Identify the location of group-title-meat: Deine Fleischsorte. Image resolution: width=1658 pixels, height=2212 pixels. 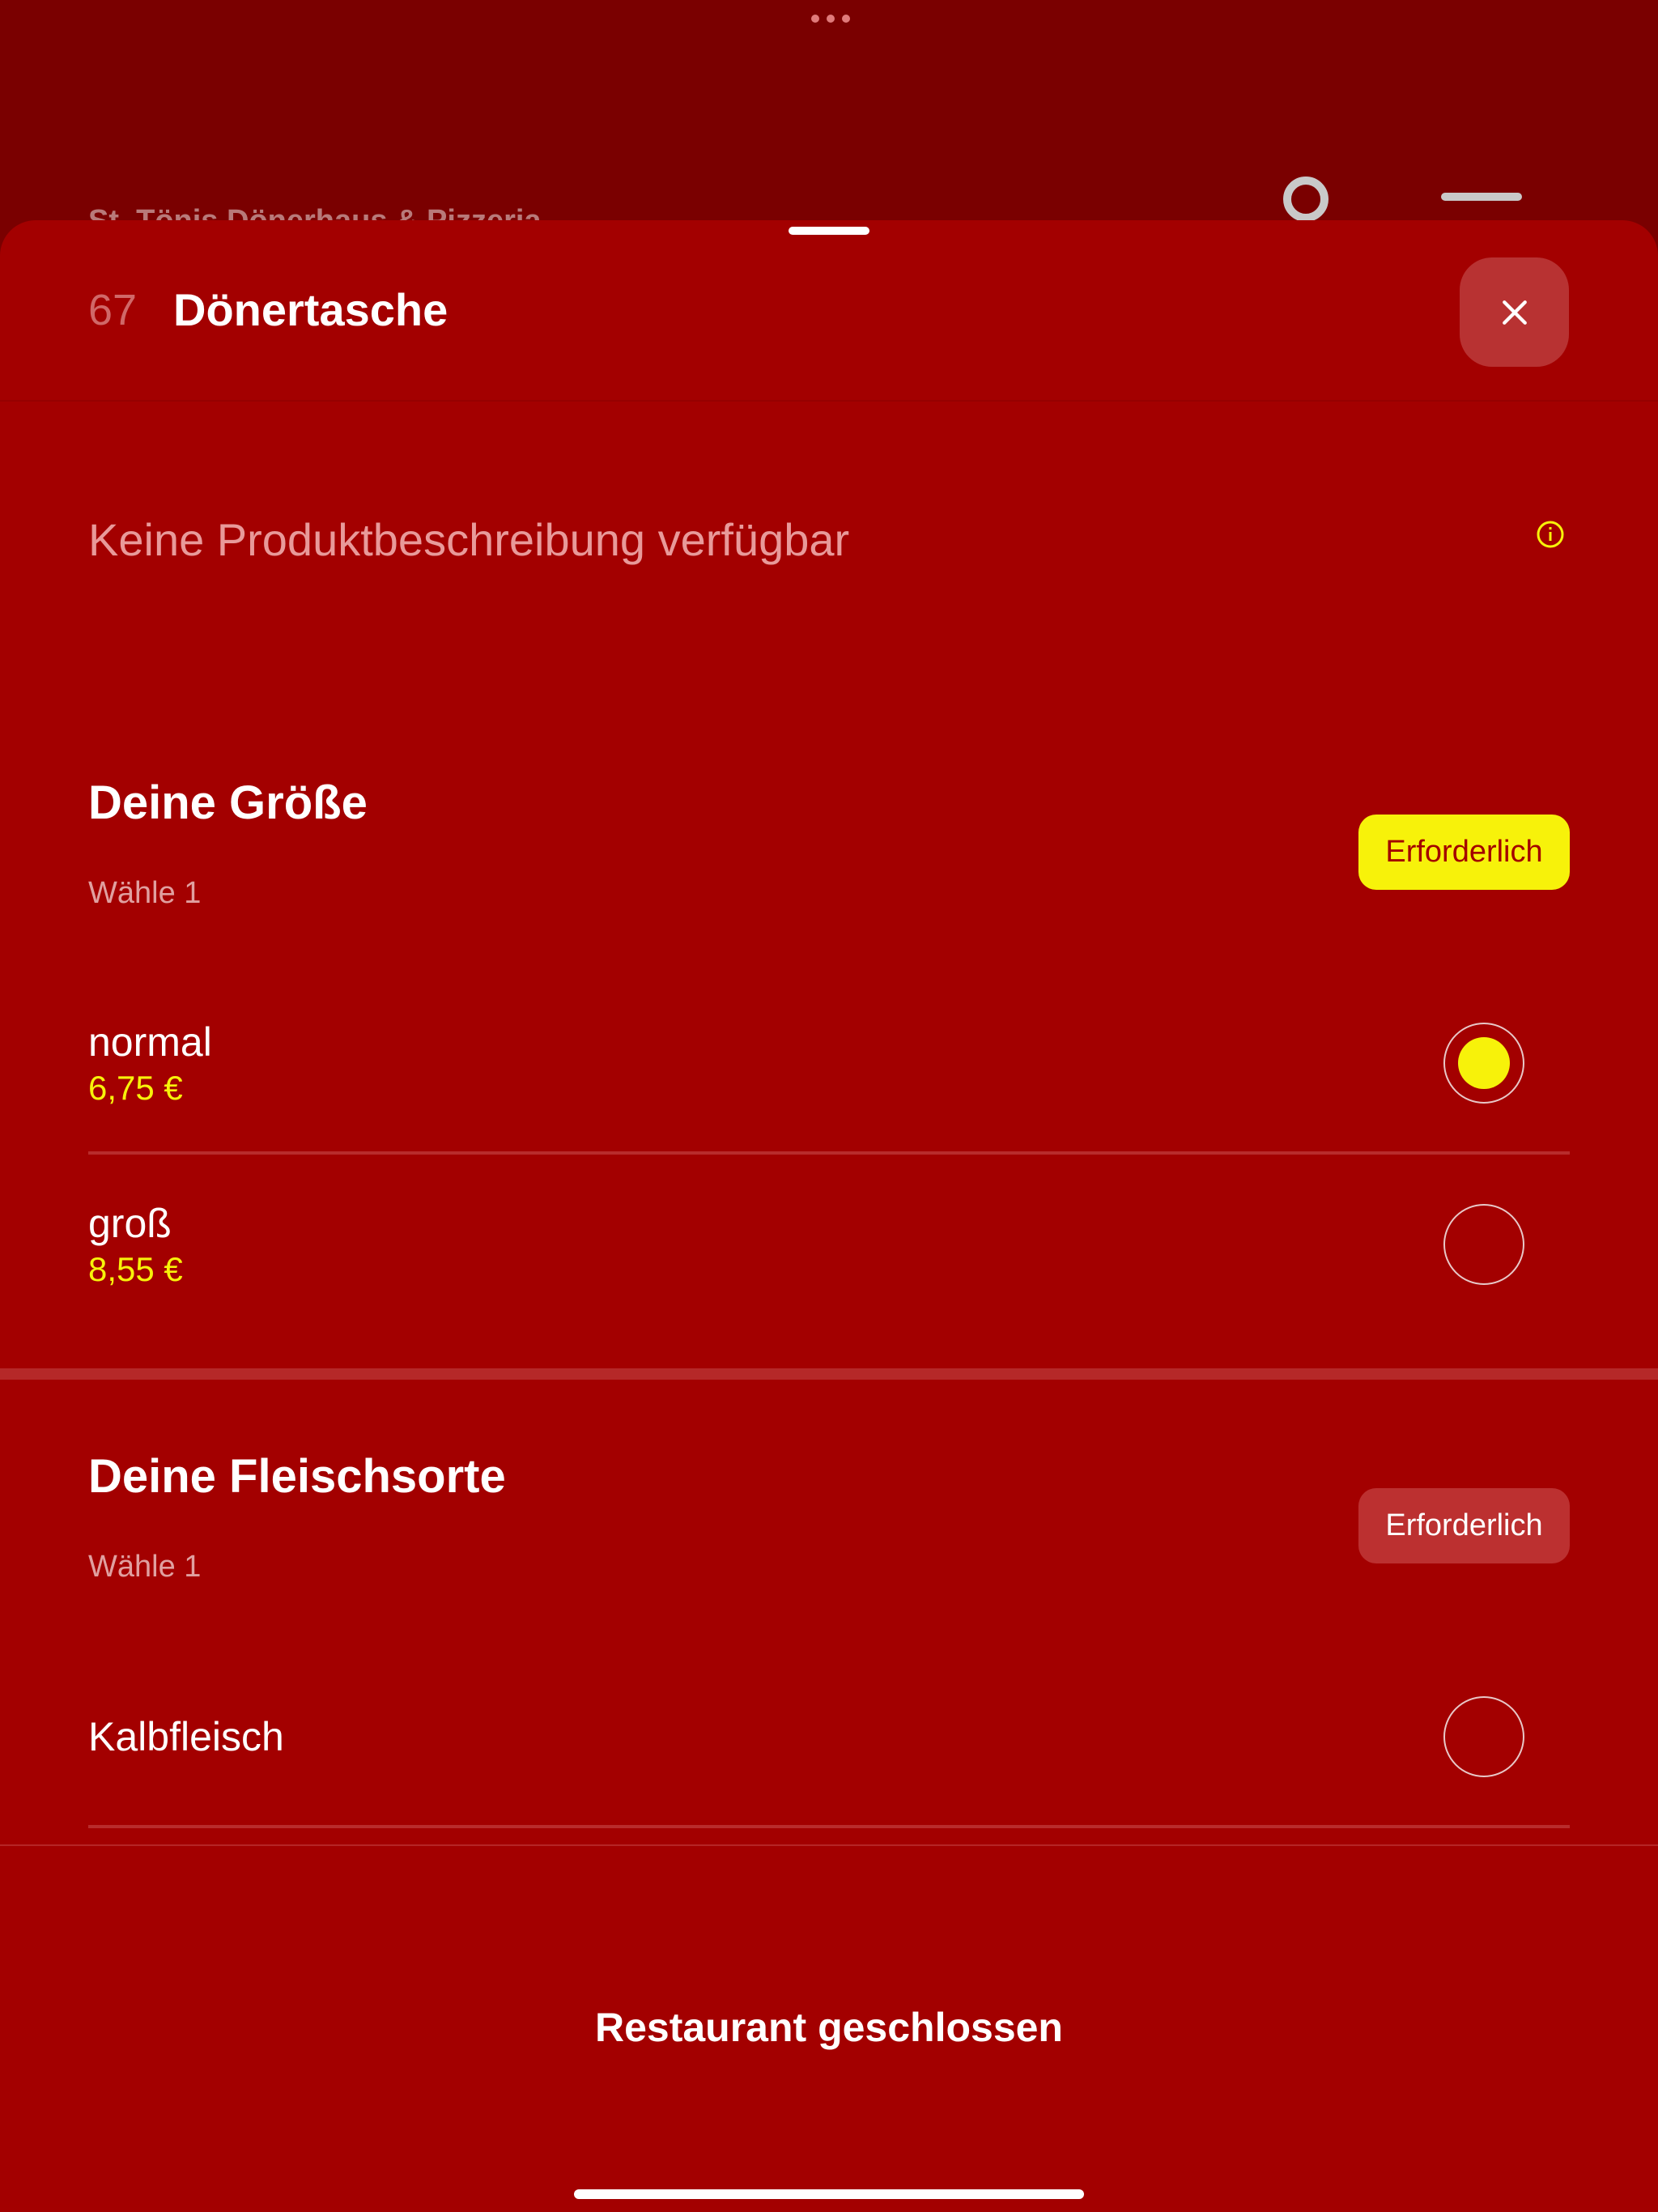
(297, 1477).